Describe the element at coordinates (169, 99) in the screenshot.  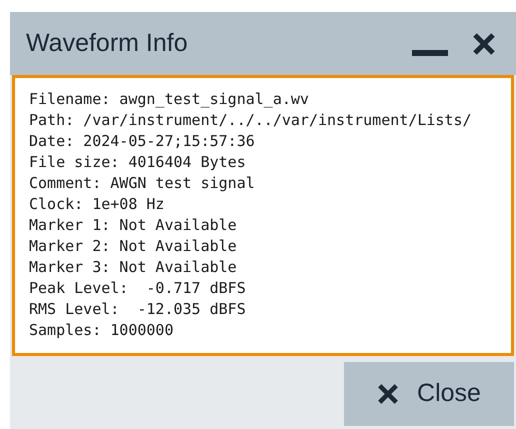
I see `info-line: Filename: awgn_test_signal_a.wv` at that location.